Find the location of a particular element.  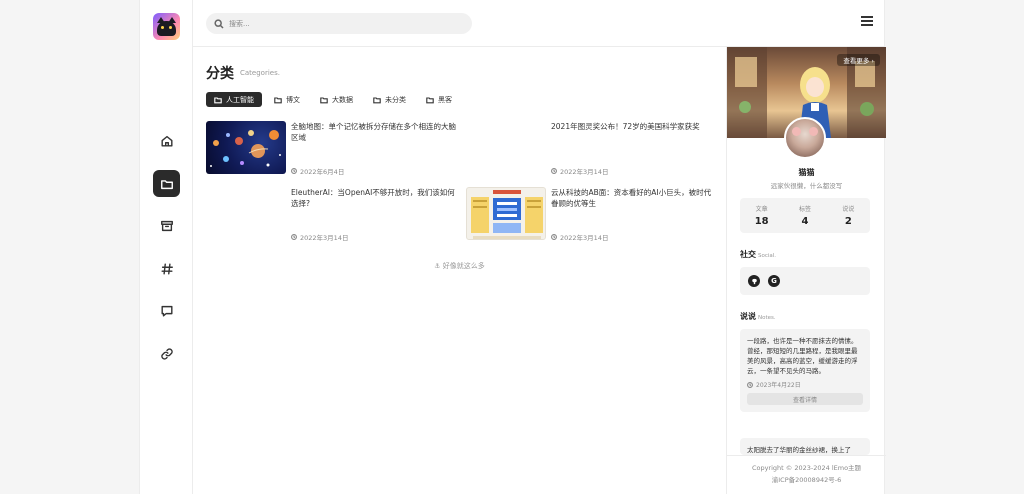

icp-text: 渝ICP备20008942号-6 is located at coordinates (806, 480).